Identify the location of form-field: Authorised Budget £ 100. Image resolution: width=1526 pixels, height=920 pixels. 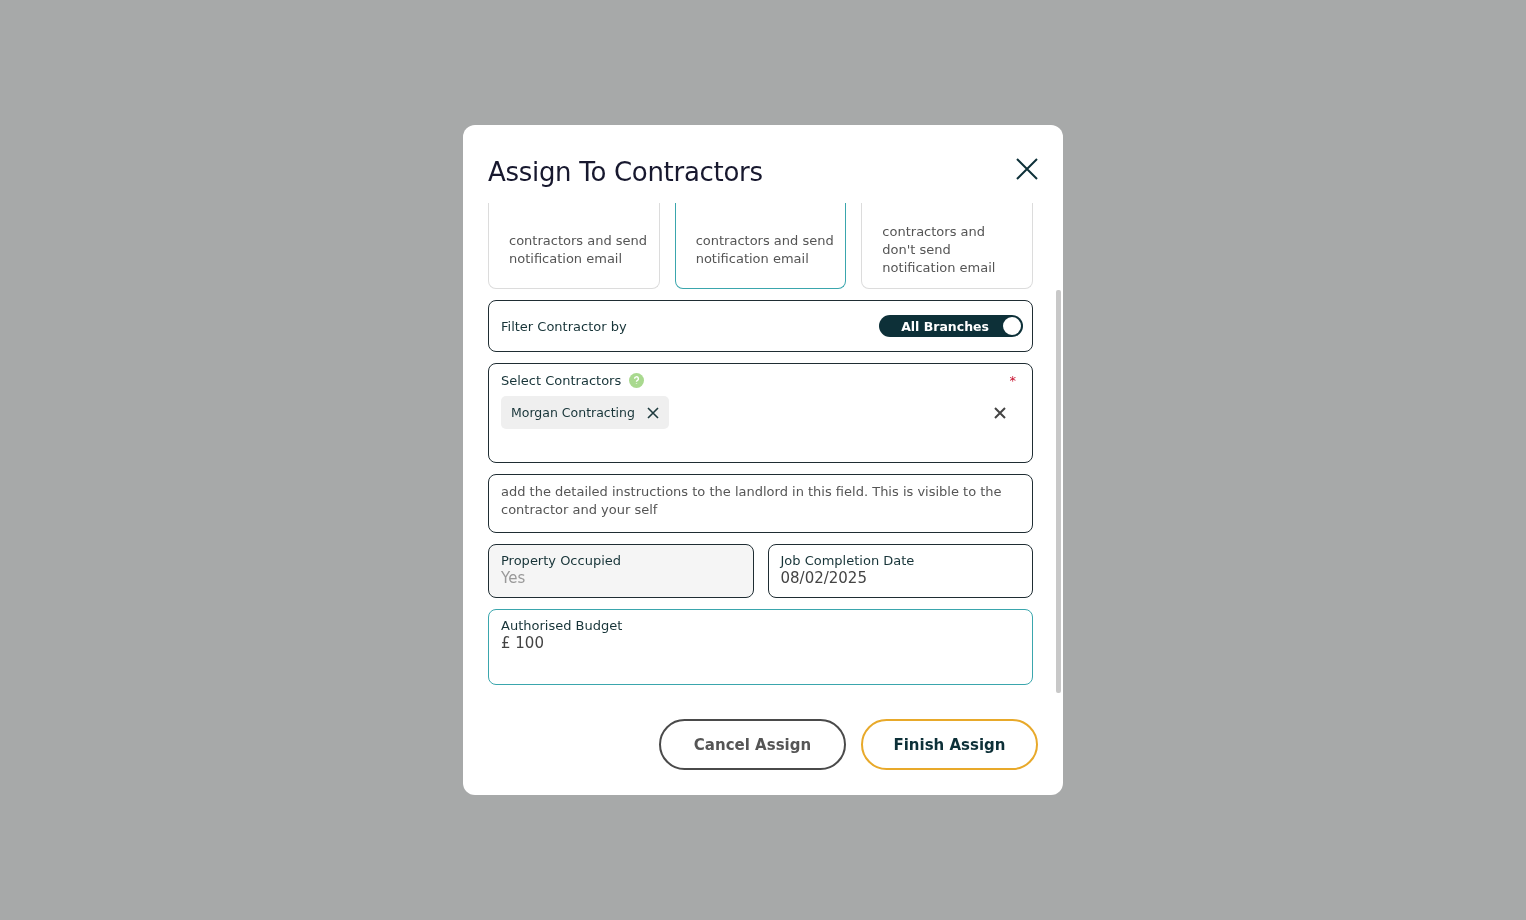
(760, 647).